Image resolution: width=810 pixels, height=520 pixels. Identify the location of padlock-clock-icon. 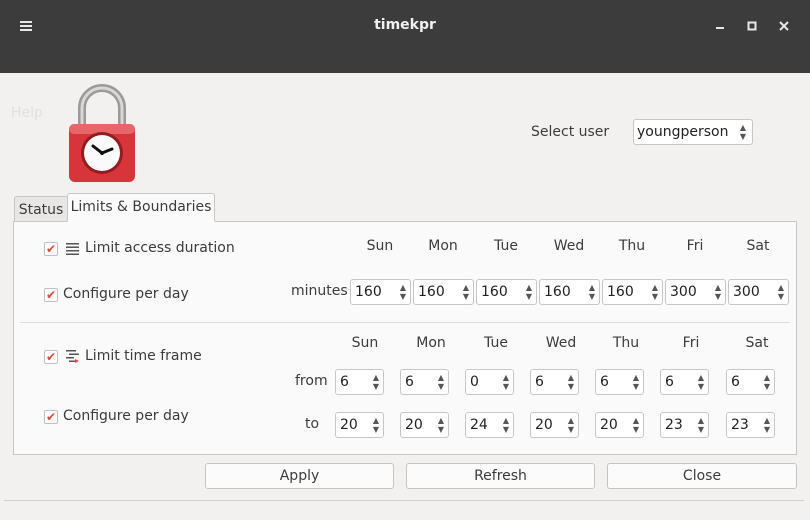
(102, 133).